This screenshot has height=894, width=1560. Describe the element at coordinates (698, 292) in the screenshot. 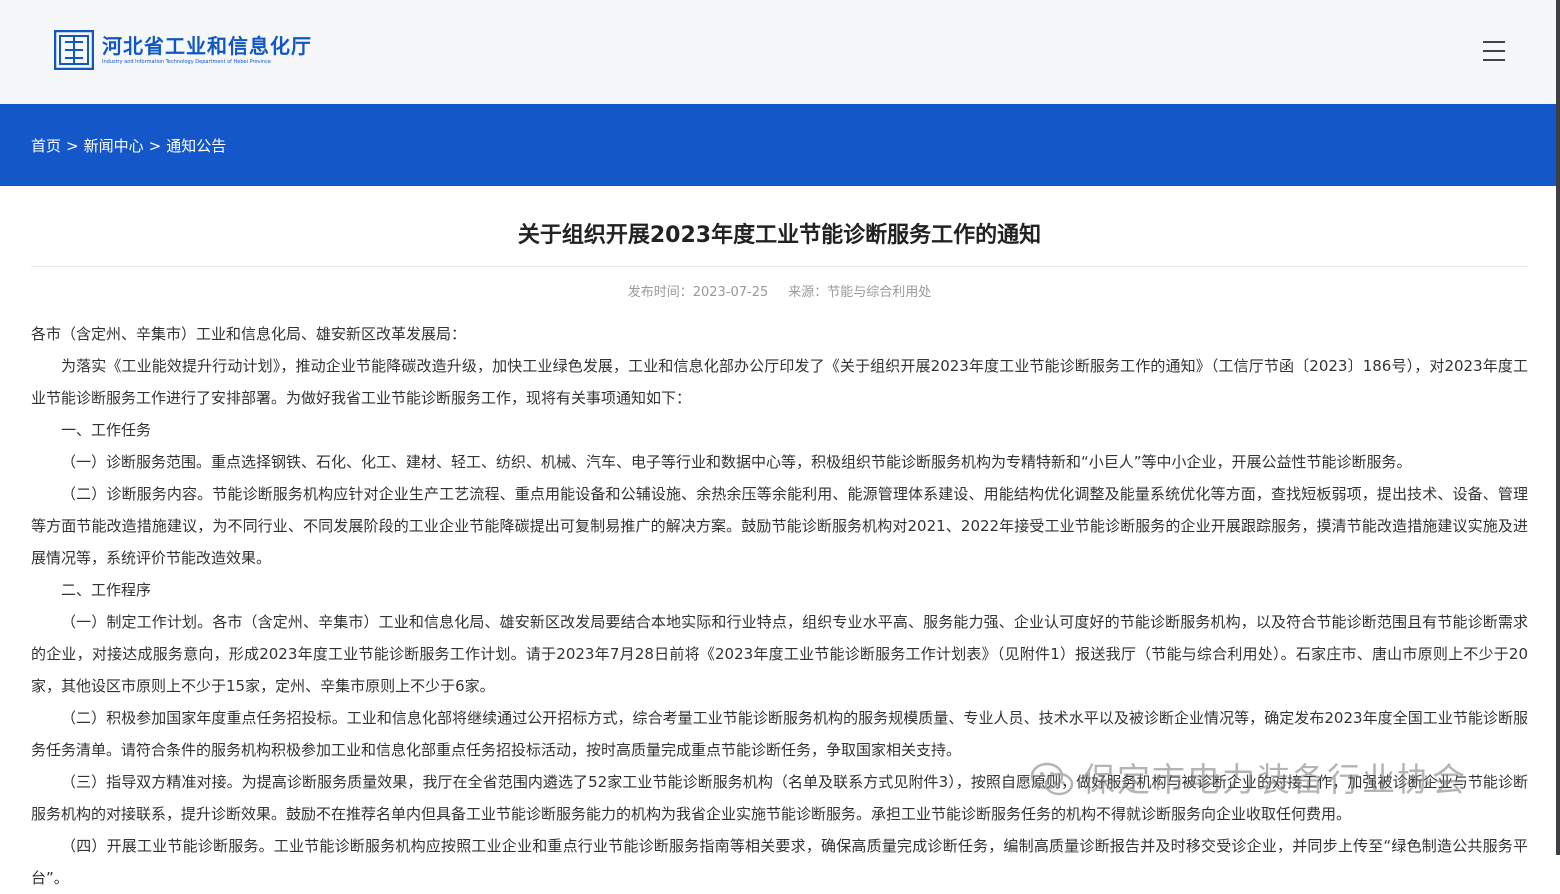

I see `publish-time: 发布时间：2023-07-25` at that location.